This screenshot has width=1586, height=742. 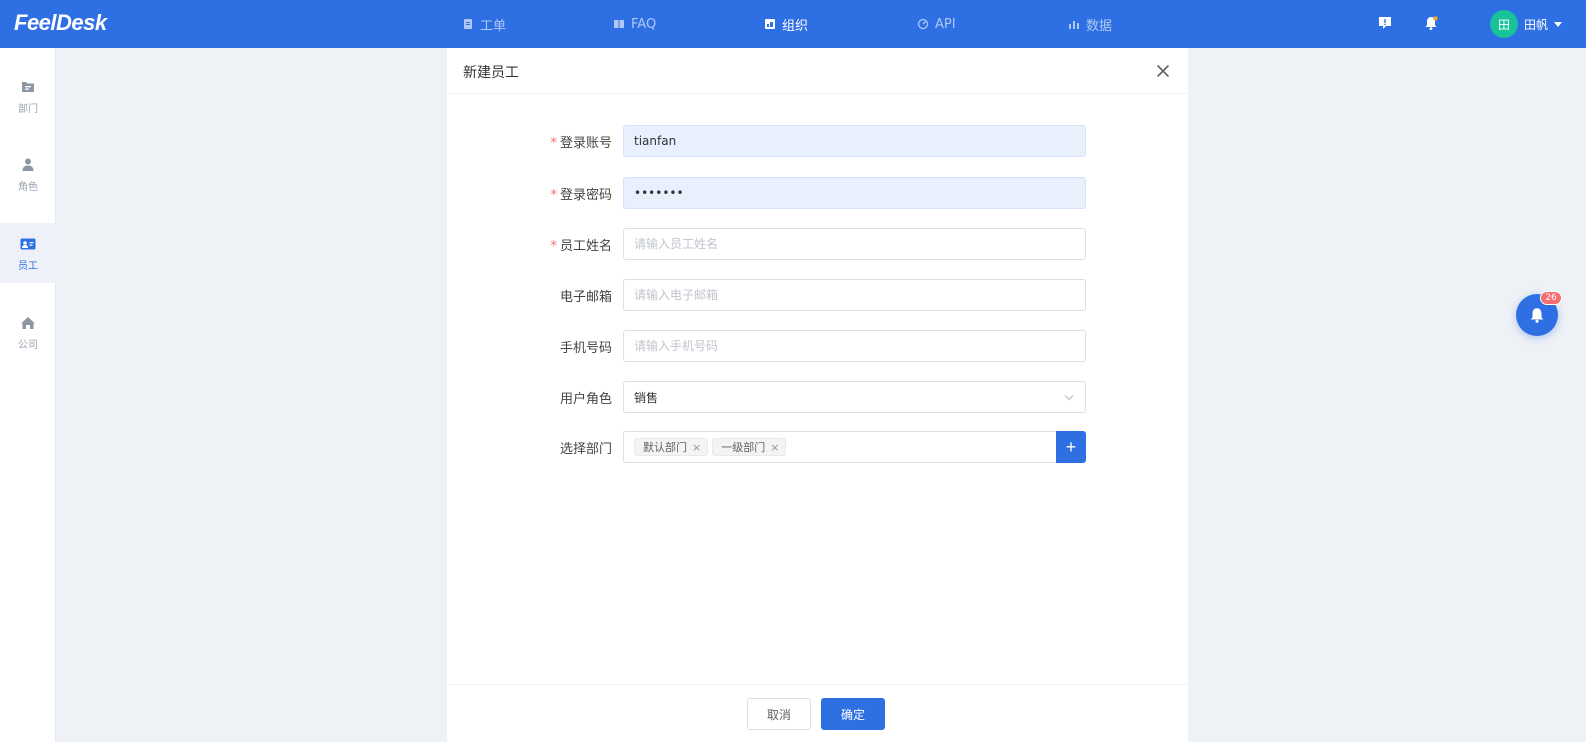 What do you see at coordinates (28, 345) in the screenshot?
I see `sidebar-item-label: 公司` at bounding box center [28, 345].